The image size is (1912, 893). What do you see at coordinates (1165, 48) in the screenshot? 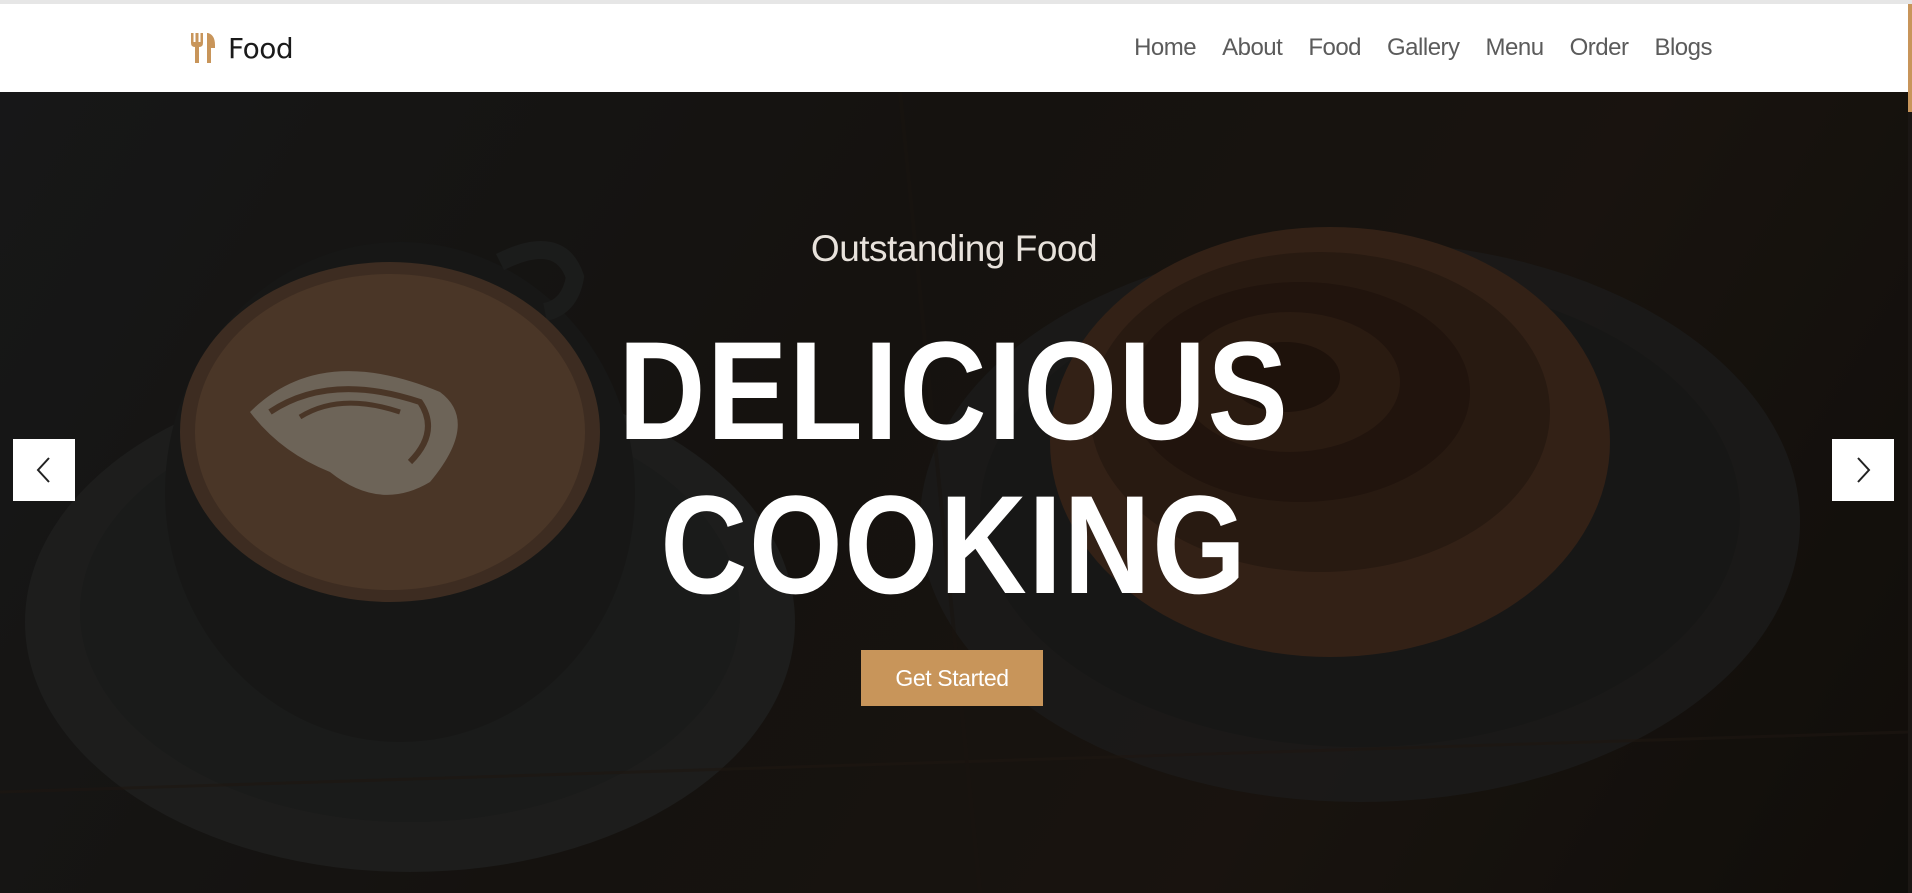
I see `nav-item-home: Home` at bounding box center [1165, 48].